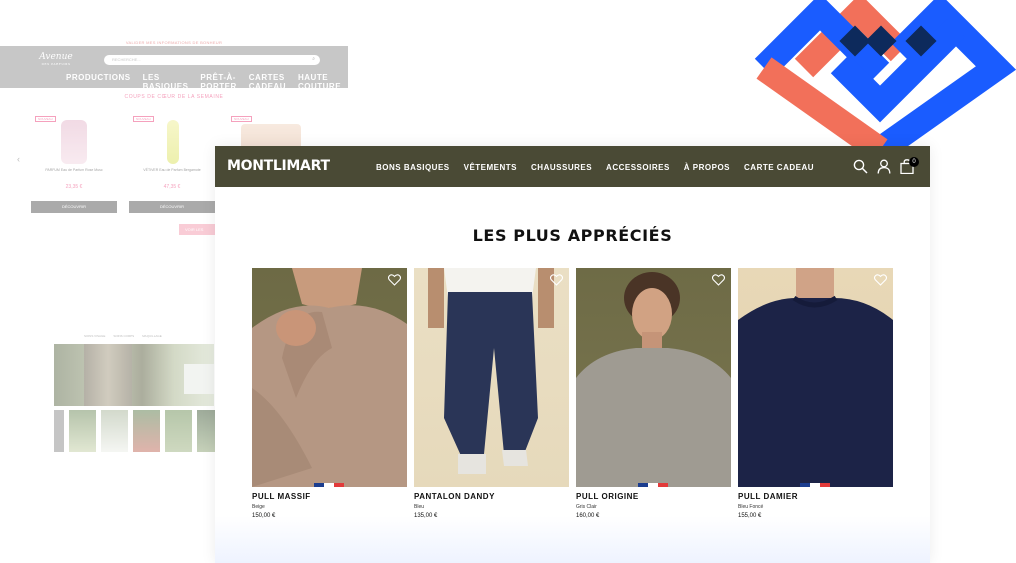 This screenshot has width=1016, height=563. I want to click on nature-nav-item: MAQUILLAGE, so click(152, 336).